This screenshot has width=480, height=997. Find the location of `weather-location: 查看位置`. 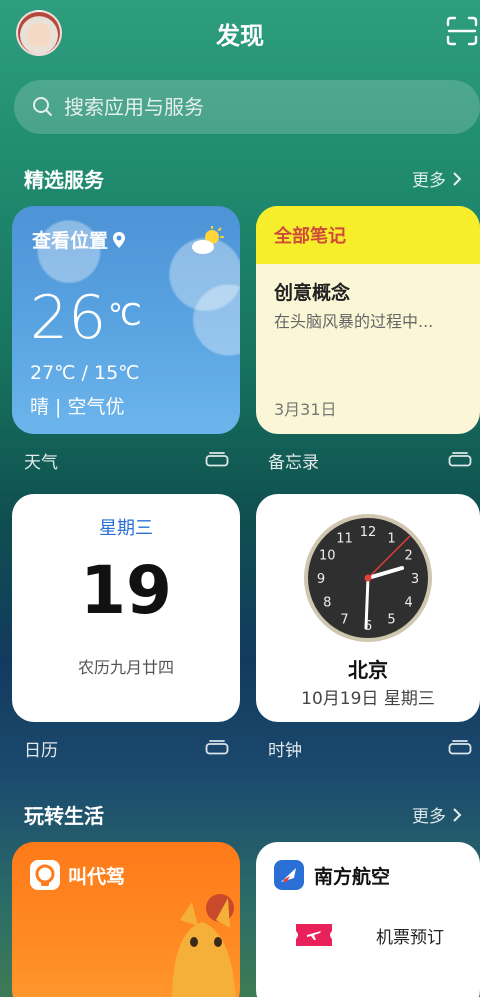

weather-location: 查看位置 is located at coordinates (79, 239).